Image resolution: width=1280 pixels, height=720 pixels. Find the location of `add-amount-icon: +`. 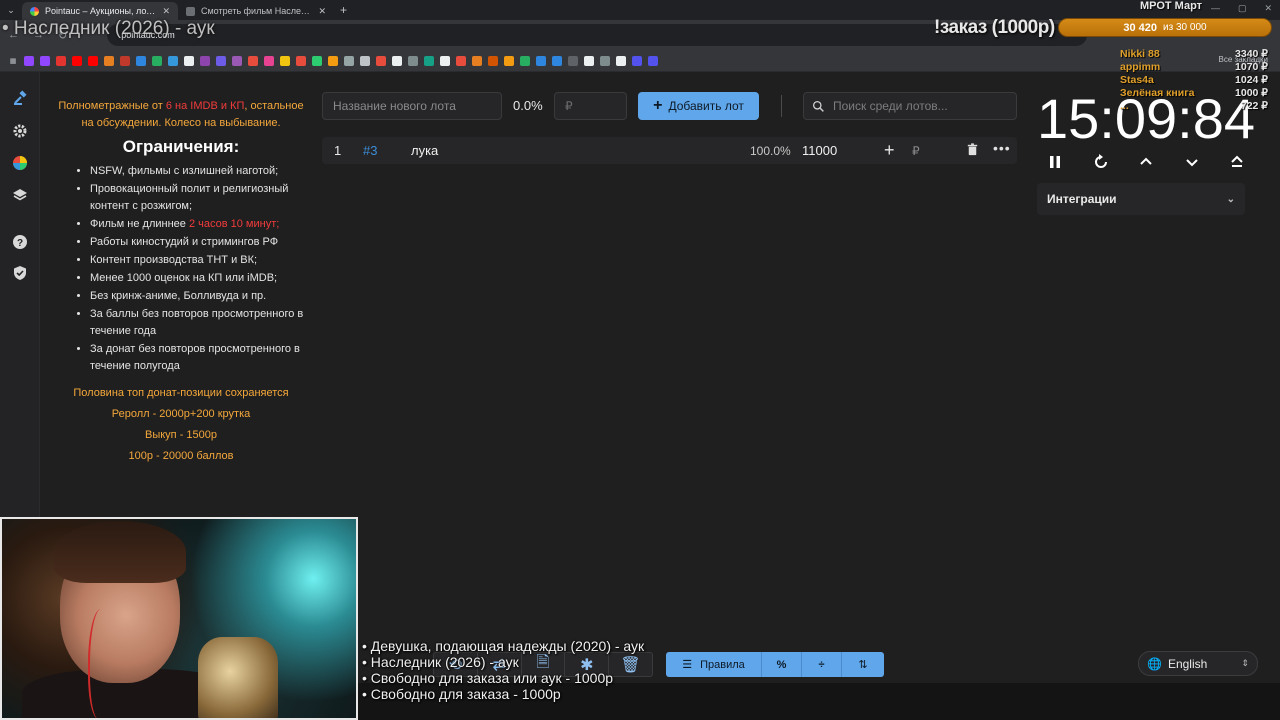

add-amount-icon: + is located at coordinates (889, 150).